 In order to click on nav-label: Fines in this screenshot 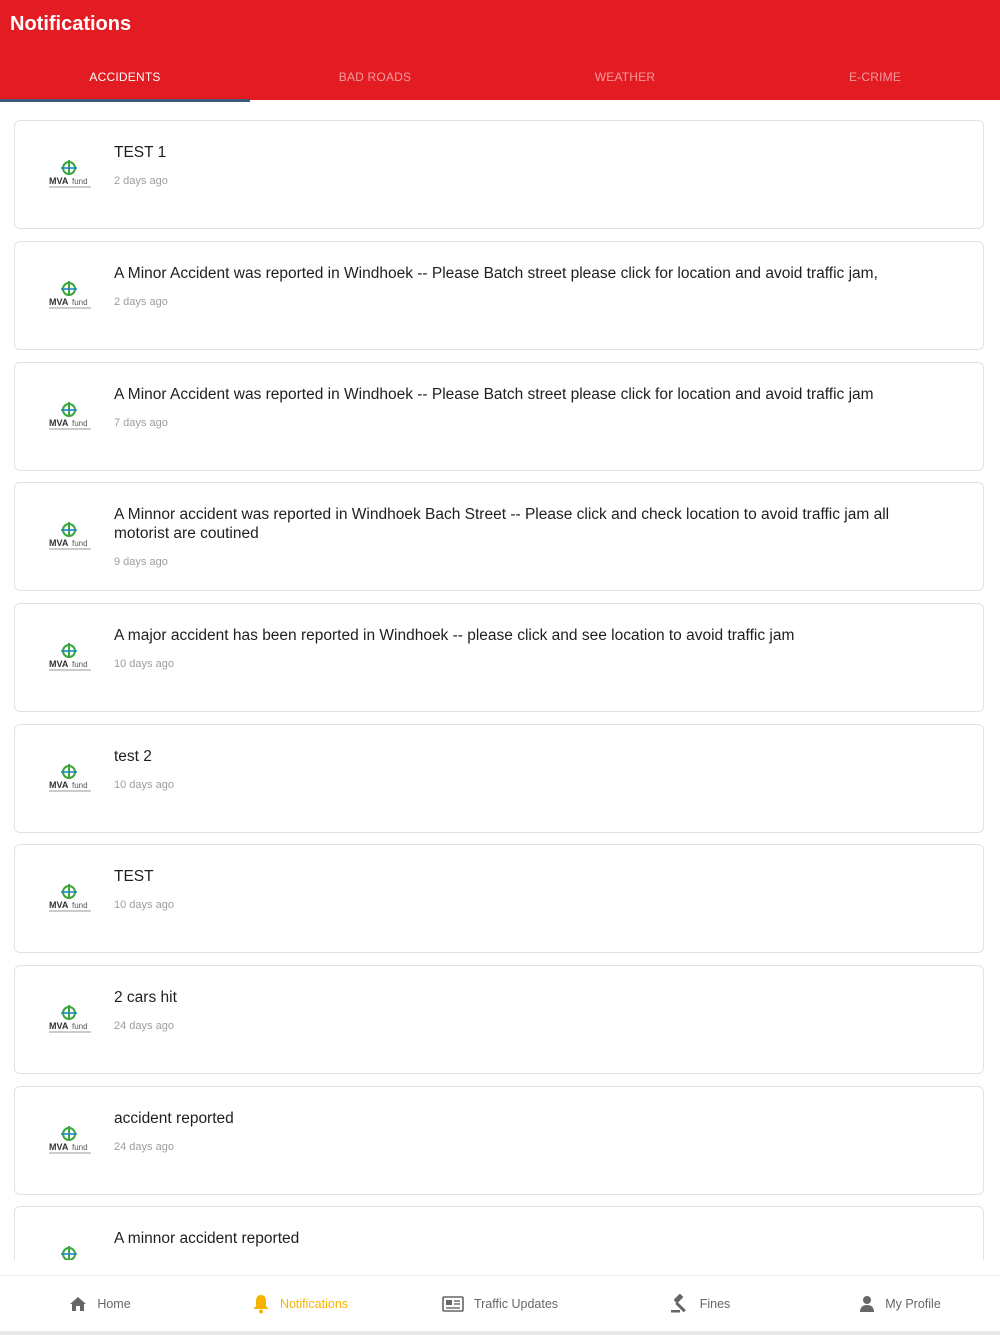, I will do `click(715, 1303)`.